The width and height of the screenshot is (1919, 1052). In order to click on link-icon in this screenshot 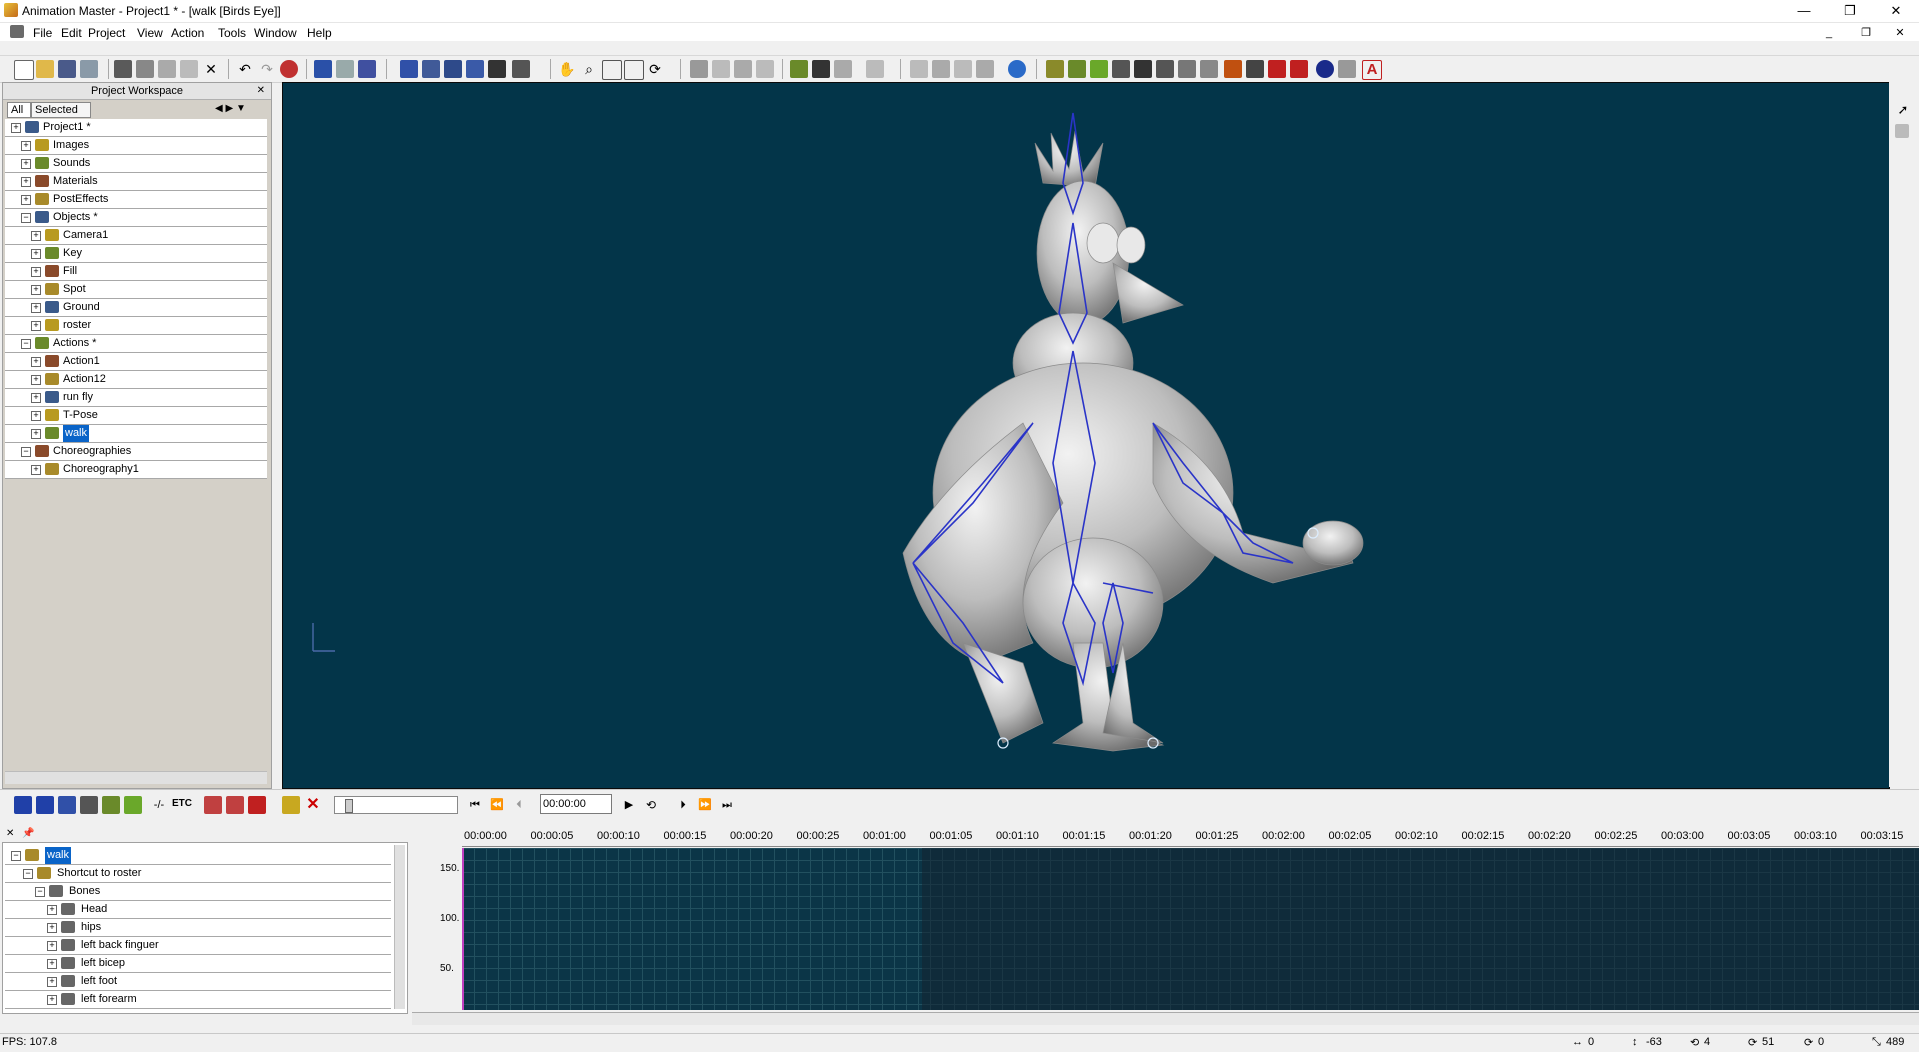, I will do `click(1347, 69)`.